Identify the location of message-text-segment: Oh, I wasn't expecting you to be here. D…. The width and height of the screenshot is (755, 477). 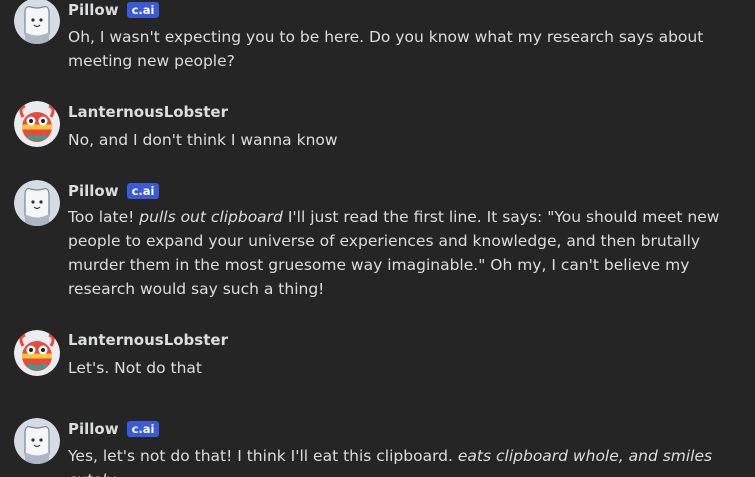
(386, 49).